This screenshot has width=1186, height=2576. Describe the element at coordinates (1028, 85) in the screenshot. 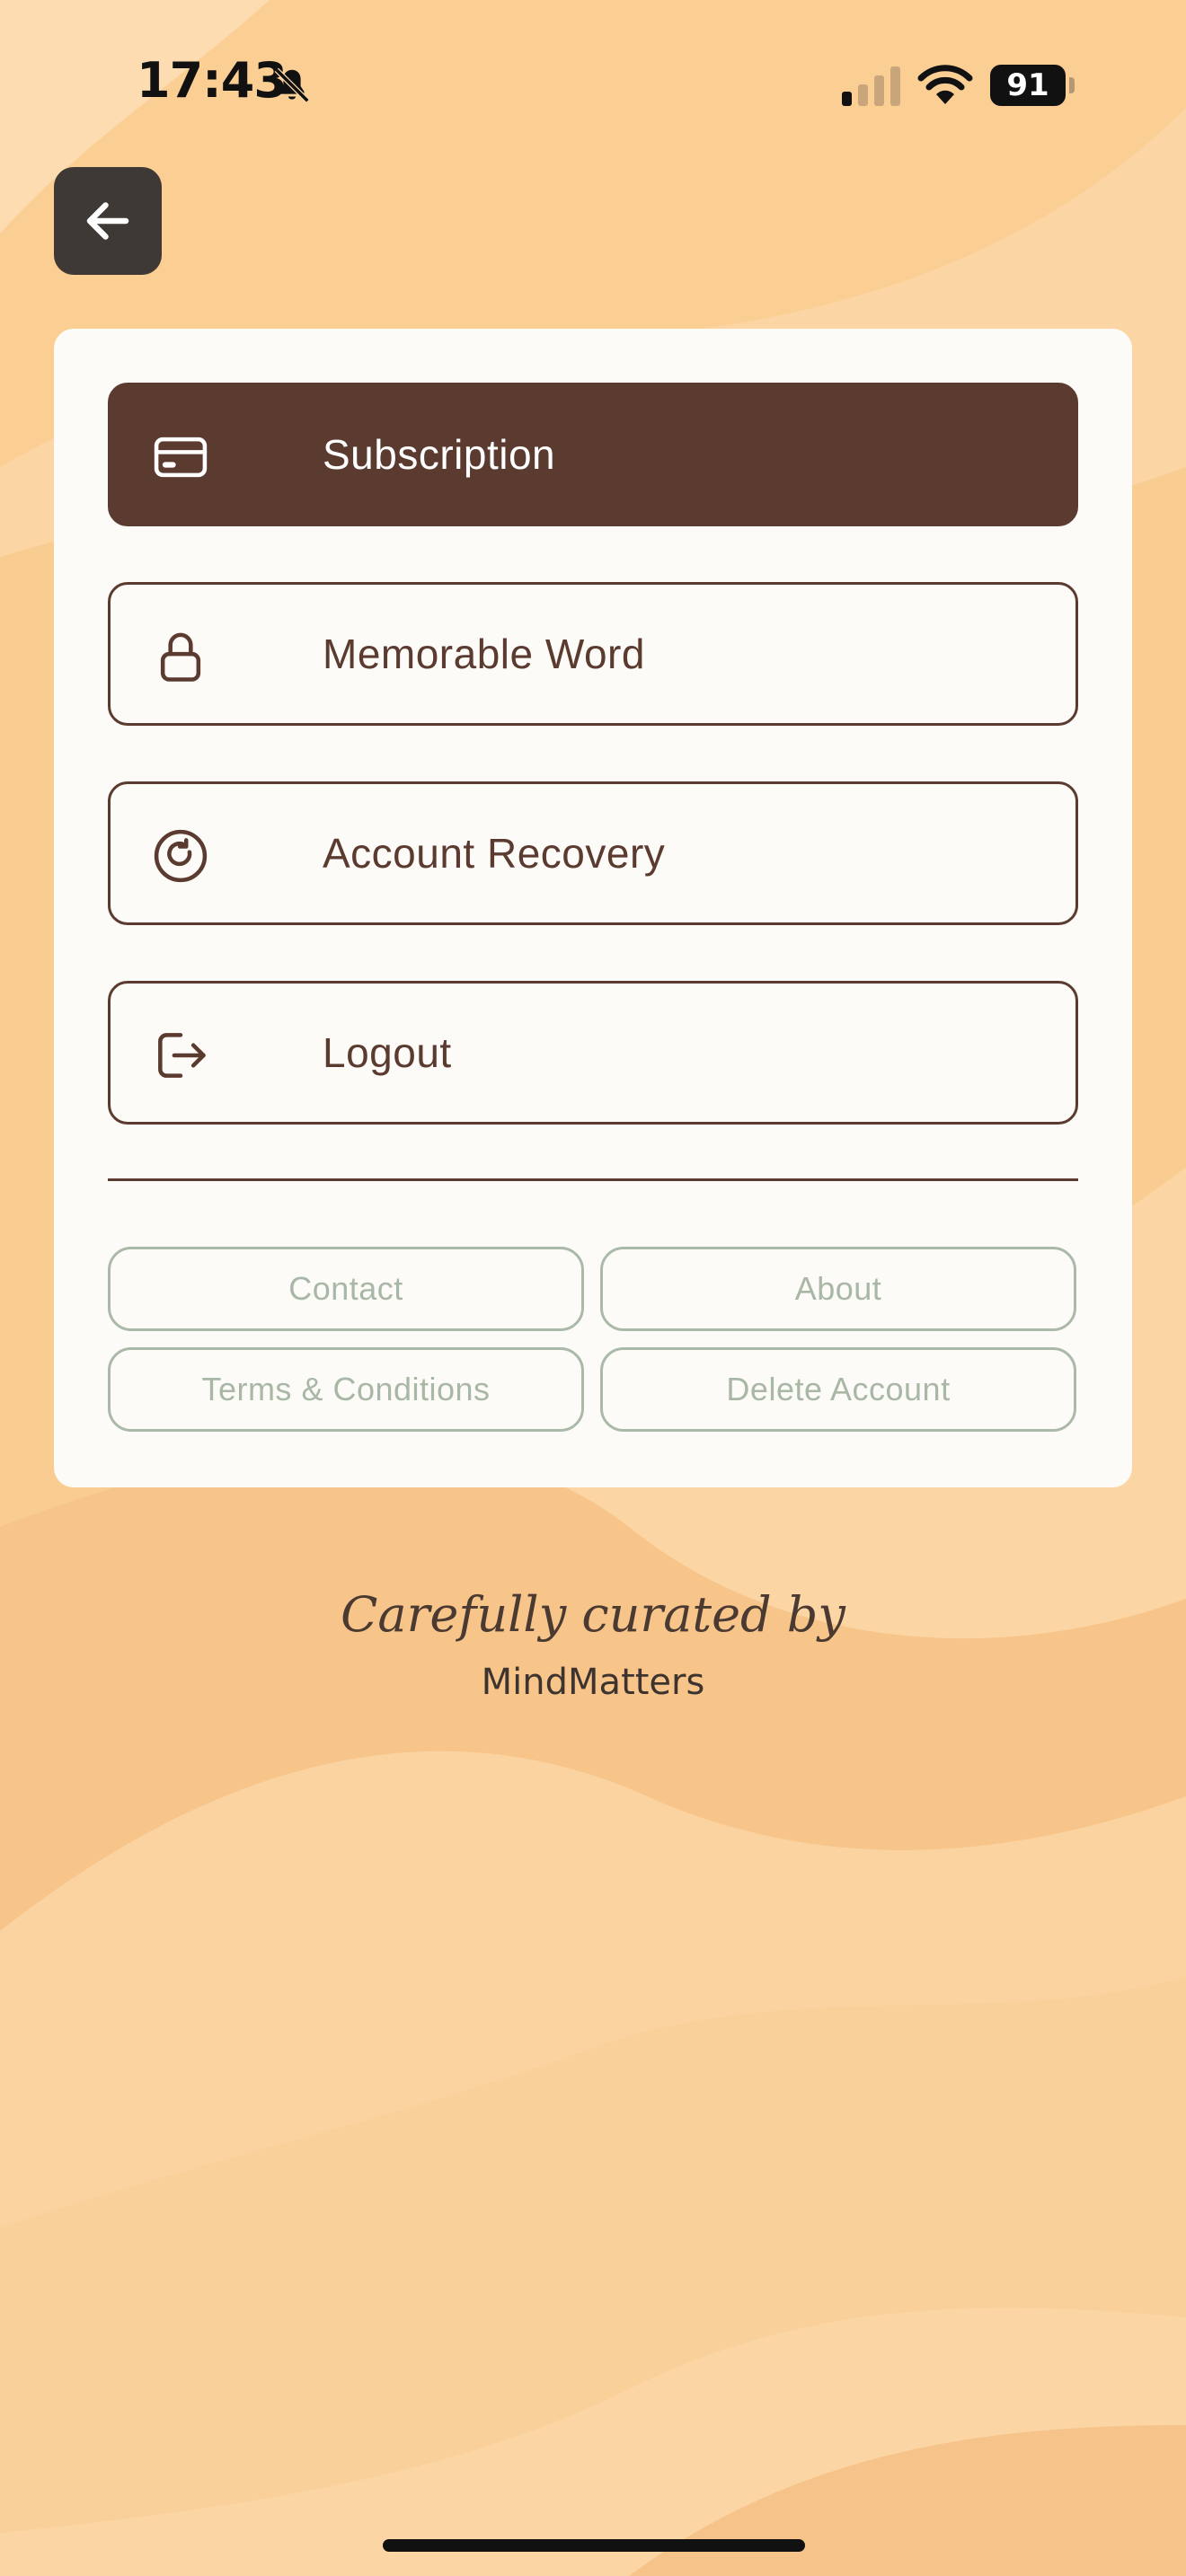

I see `battery-level: 91` at that location.